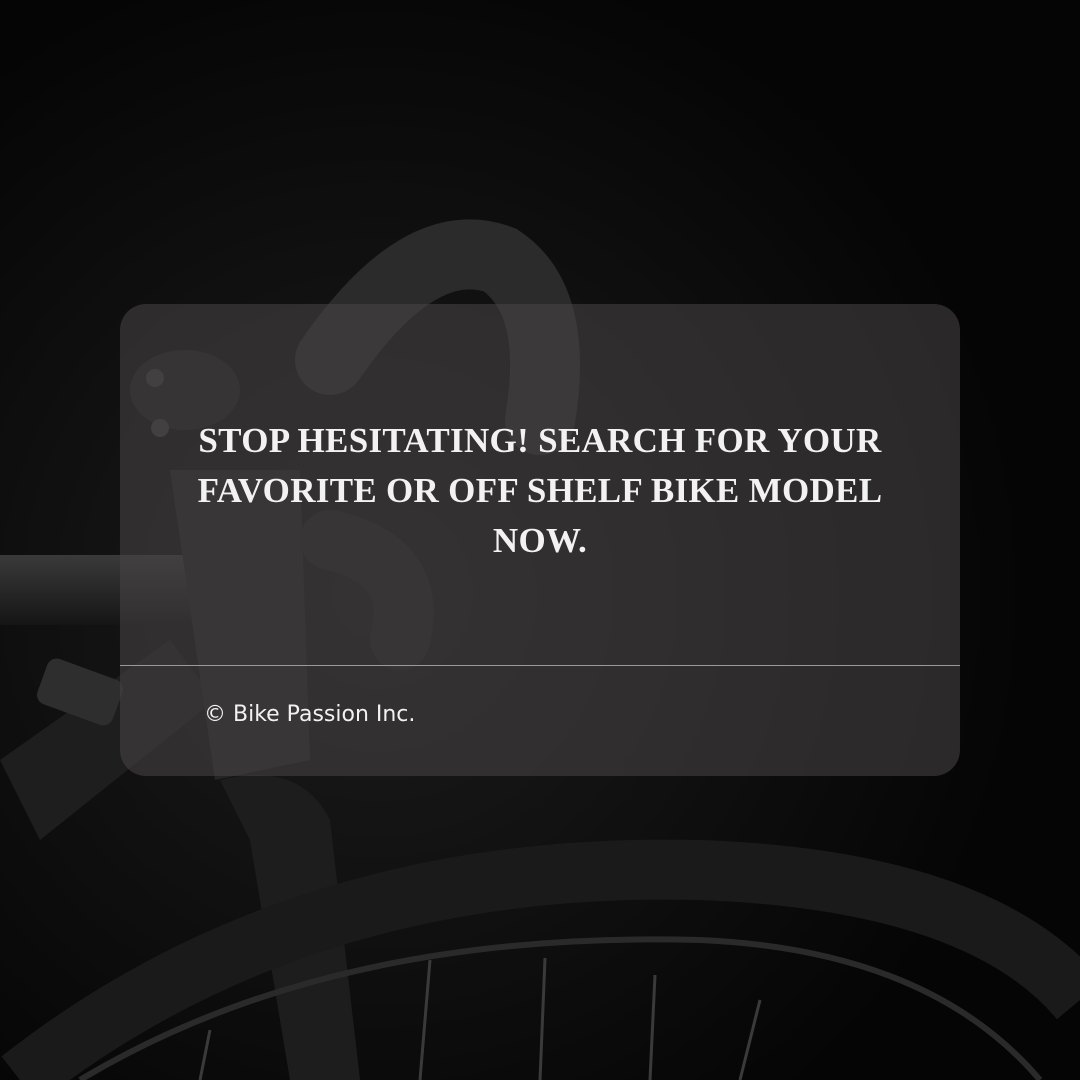  What do you see at coordinates (310, 714) in the screenshot?
I see `copyright-text: © Bike Passion Inc.` at bounding box center [310, 714].